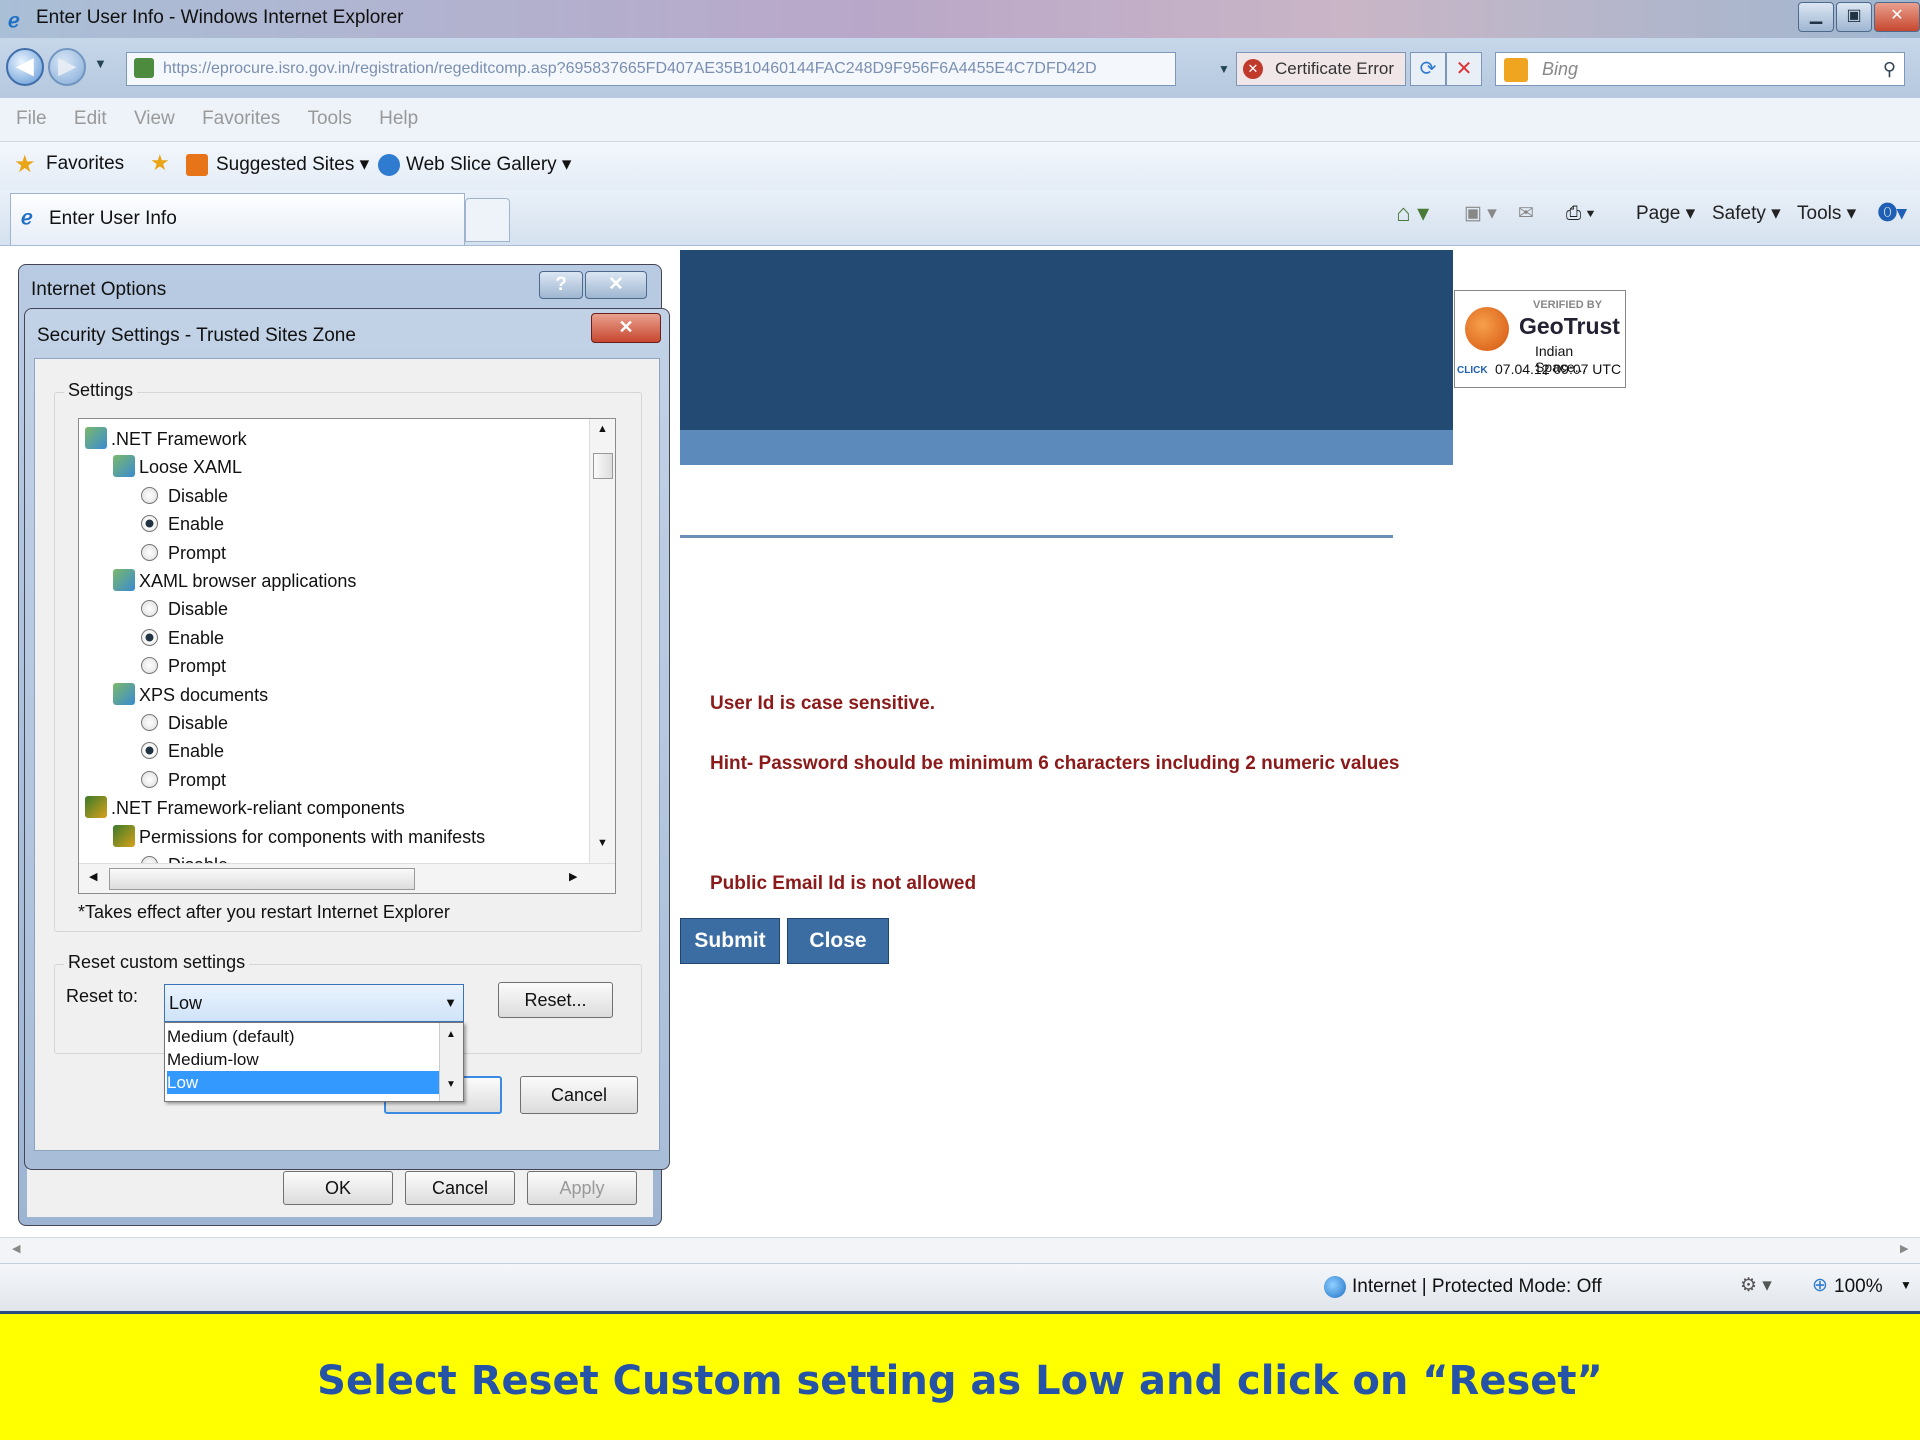  I want to click on close-window-button: ✕, so click(1897, 17).